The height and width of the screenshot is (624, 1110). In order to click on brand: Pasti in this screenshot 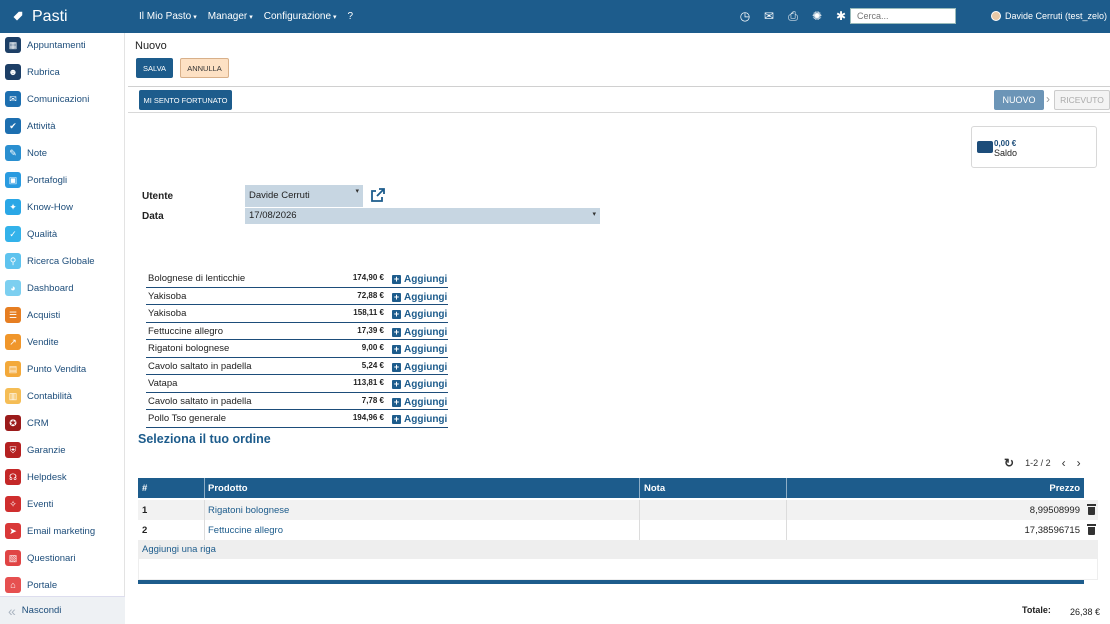, I will do `click(39, 17)`.